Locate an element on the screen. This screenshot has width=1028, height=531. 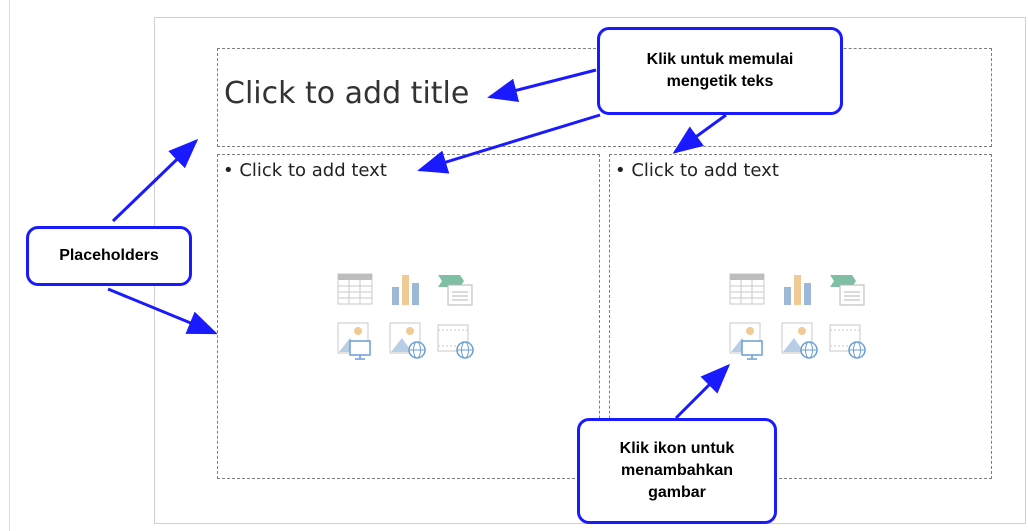
content-icons-right is located at coordinates (803, 321).